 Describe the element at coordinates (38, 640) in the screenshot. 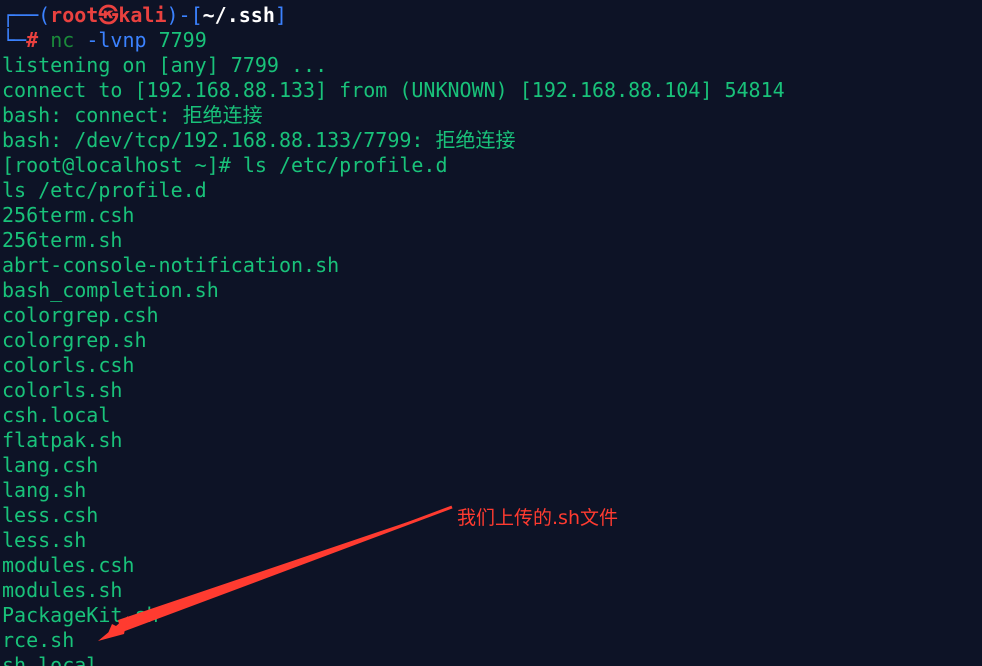

I see `output-line: rce.sh` at that location.